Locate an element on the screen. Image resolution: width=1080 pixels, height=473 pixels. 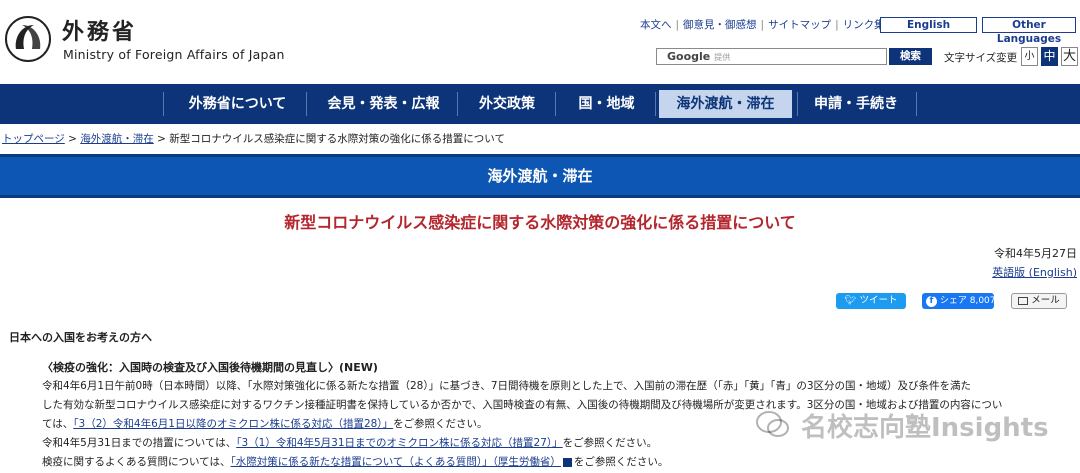
utility-links: 本文へ | 御意見・御感想 | サイトマップ | リンク集 is located at coordinates (762, 24).